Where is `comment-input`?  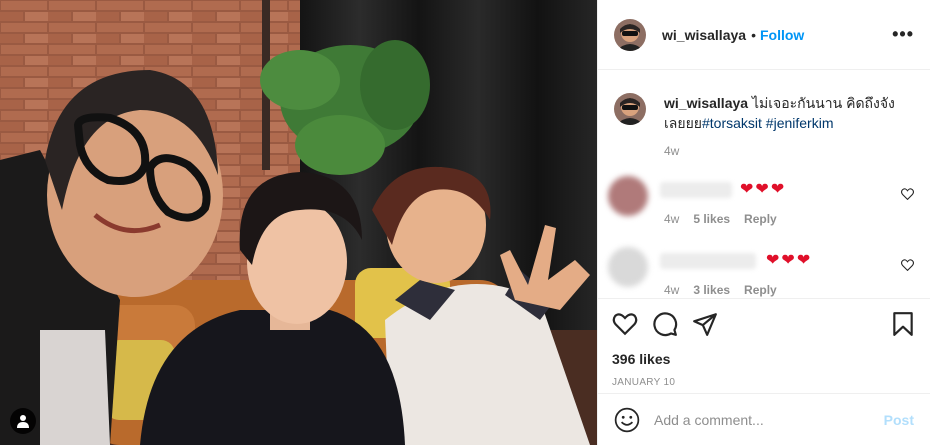
comment-input is located at coordinates (759, 419).